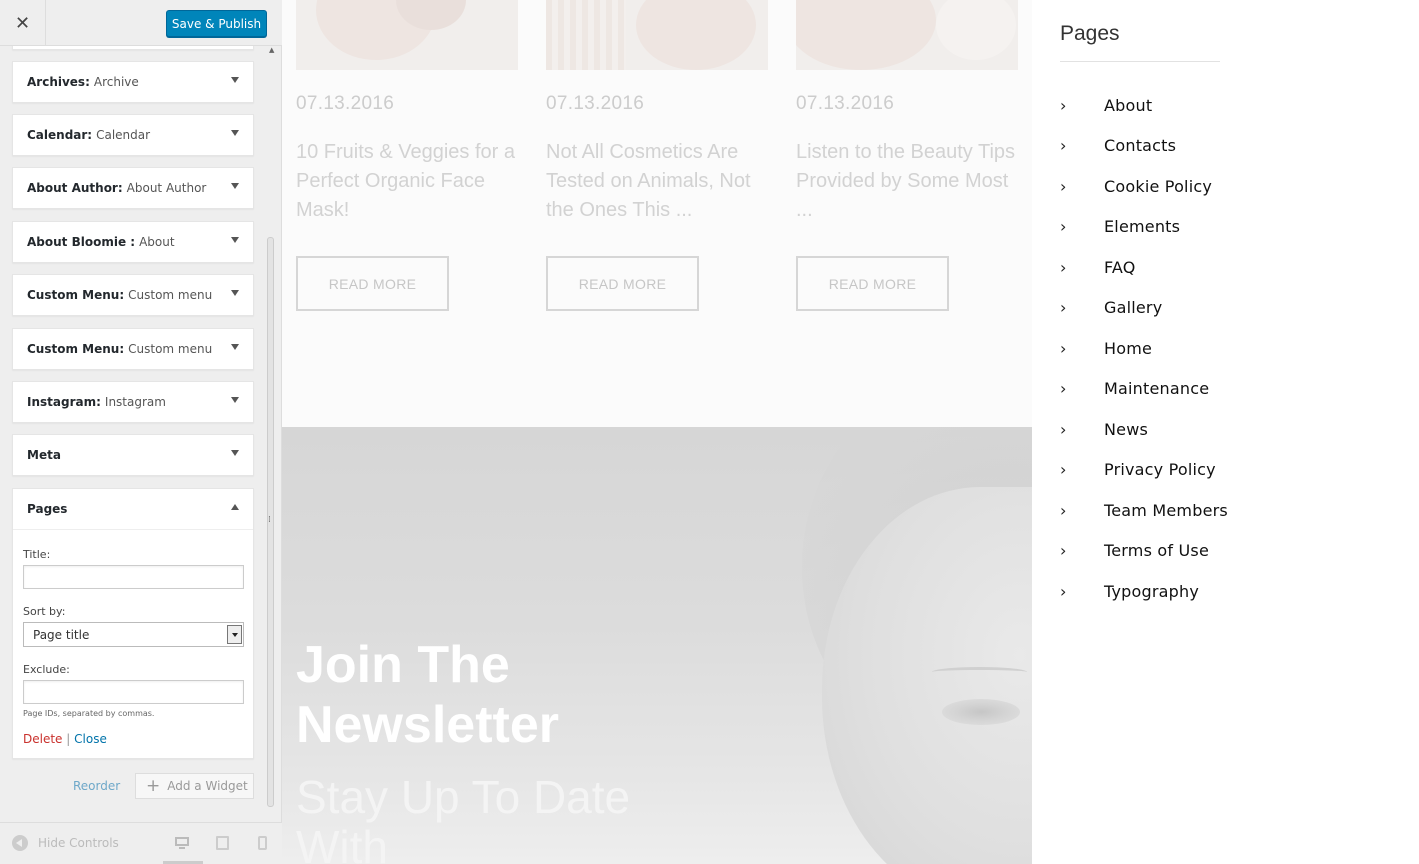 This screenshot has width=1419, height=864. Describe the element at coordinates (47, 509) in the screenshot. I see `widget-type: Pages` at that location.